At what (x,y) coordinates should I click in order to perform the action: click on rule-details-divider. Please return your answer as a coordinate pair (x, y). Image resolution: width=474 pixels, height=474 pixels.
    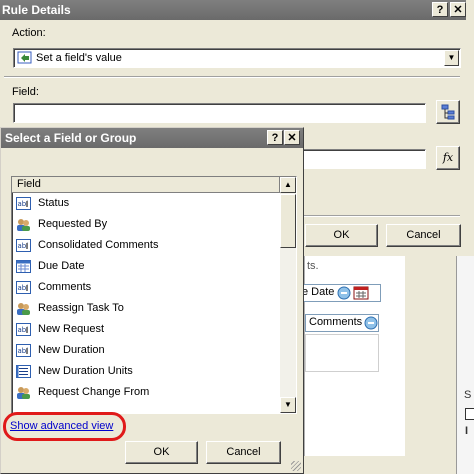
    Looking at the image, I should click on (232, 77).